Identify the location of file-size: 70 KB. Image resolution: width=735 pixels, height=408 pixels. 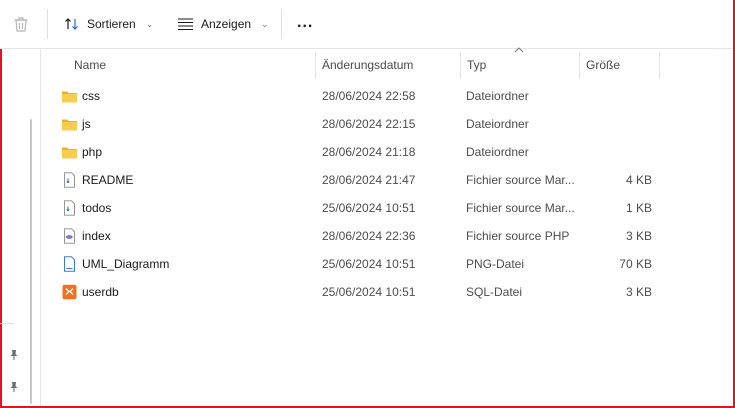
(635, 264).